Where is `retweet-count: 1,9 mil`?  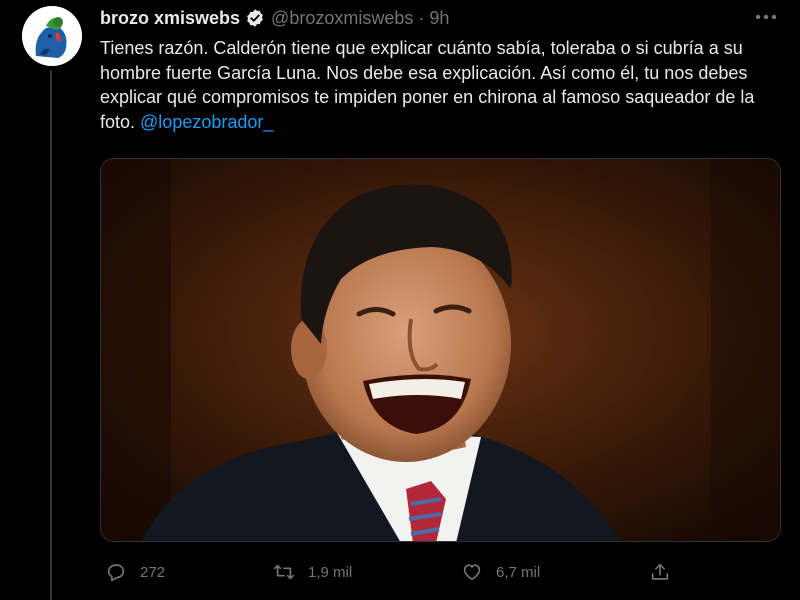 retweet-count: 1,9 mil is located at coordinates (330, 572).